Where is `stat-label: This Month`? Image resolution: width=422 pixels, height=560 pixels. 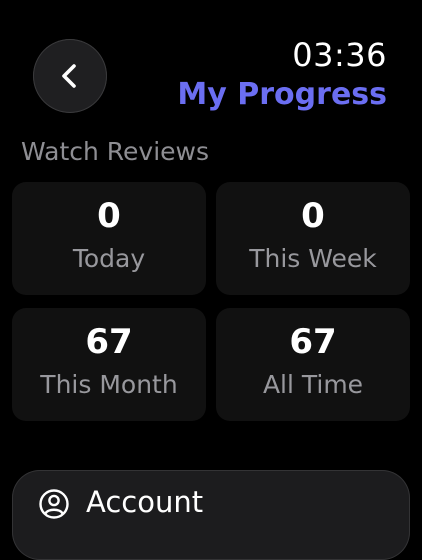 stat-label: This Month is located at coordinates (109, 384).